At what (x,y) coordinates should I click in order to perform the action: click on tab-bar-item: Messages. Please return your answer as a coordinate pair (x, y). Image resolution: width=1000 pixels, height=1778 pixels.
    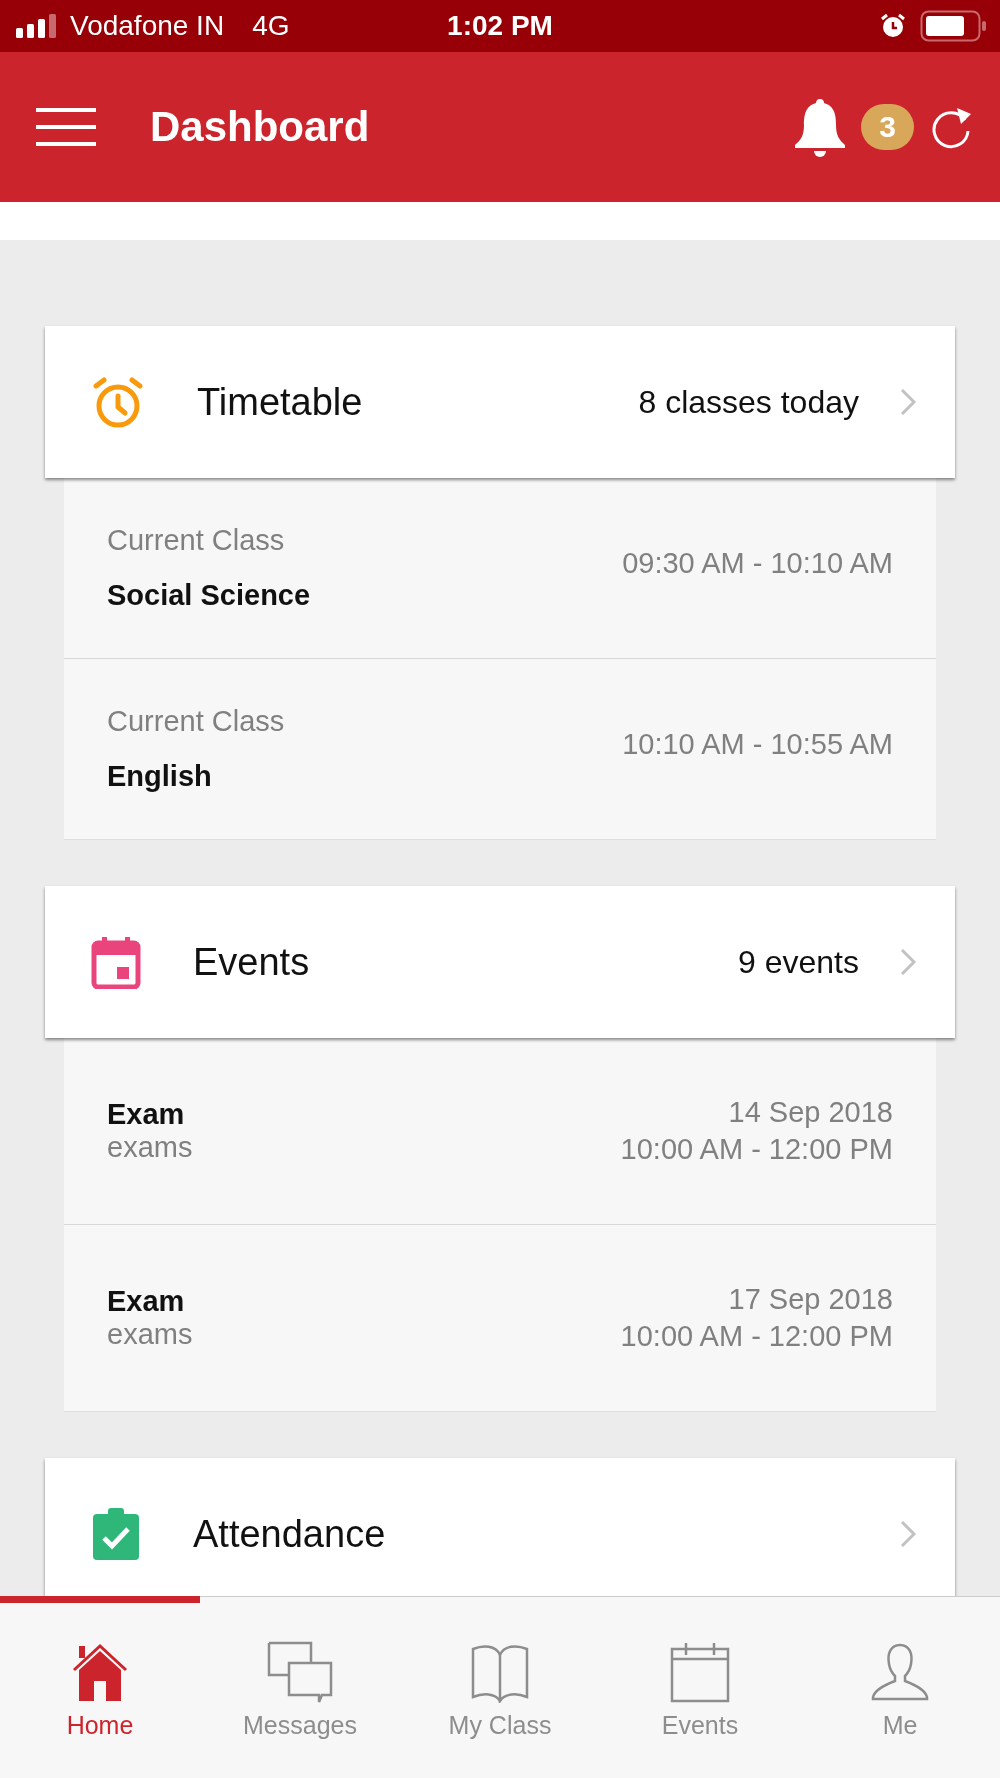
    Looking at the image, I should click on (300, 1687).